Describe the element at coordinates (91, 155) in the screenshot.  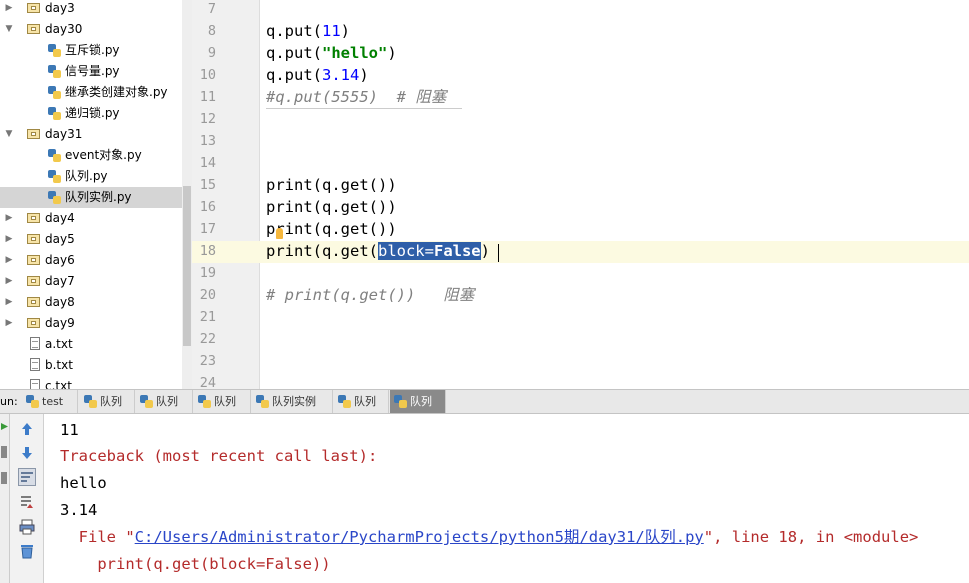
I see `tree-item: event对象.py` at that location.